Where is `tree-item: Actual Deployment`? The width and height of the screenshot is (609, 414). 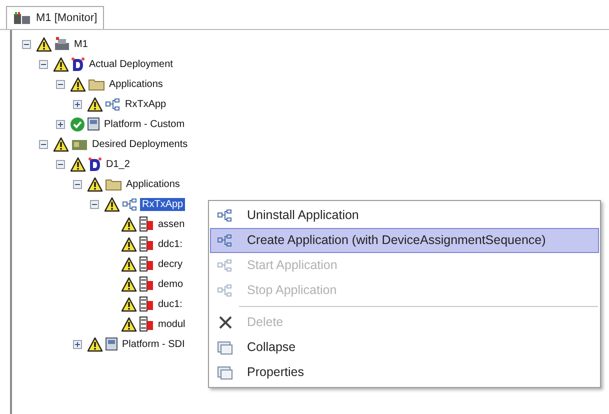
tree-item: Actual Deployment is located at coordinates (131, 64).